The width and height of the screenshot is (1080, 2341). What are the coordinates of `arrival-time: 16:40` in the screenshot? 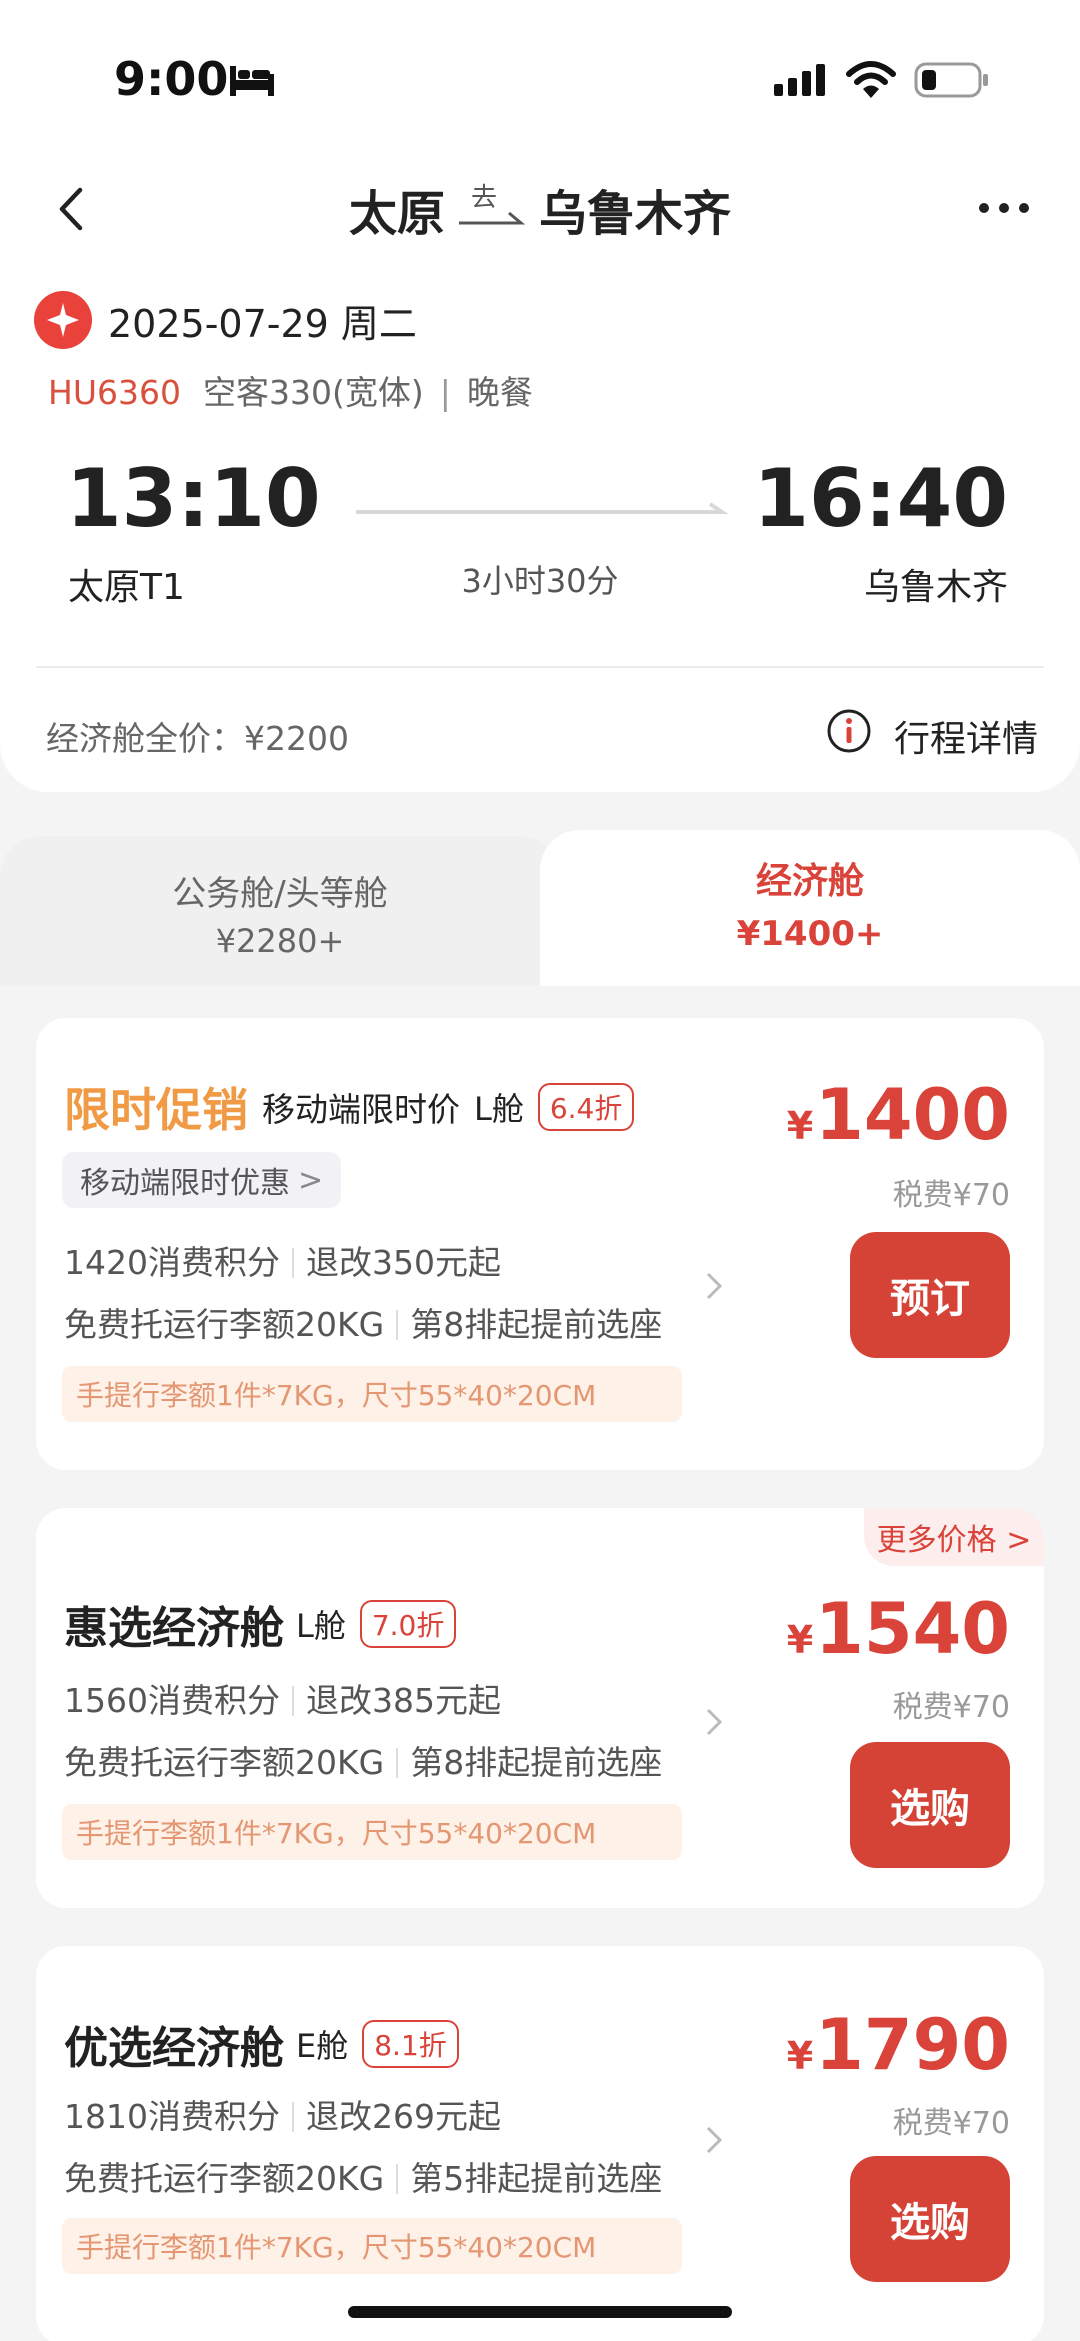 It's located at (880, 498).